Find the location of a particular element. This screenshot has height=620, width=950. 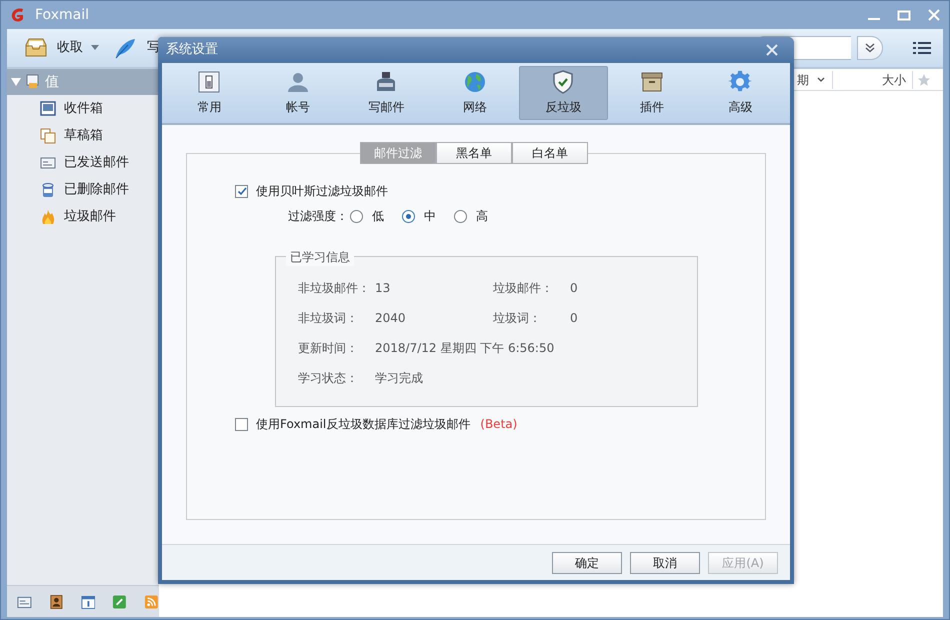

trash-can-icon is located at coordinates (48, 190).